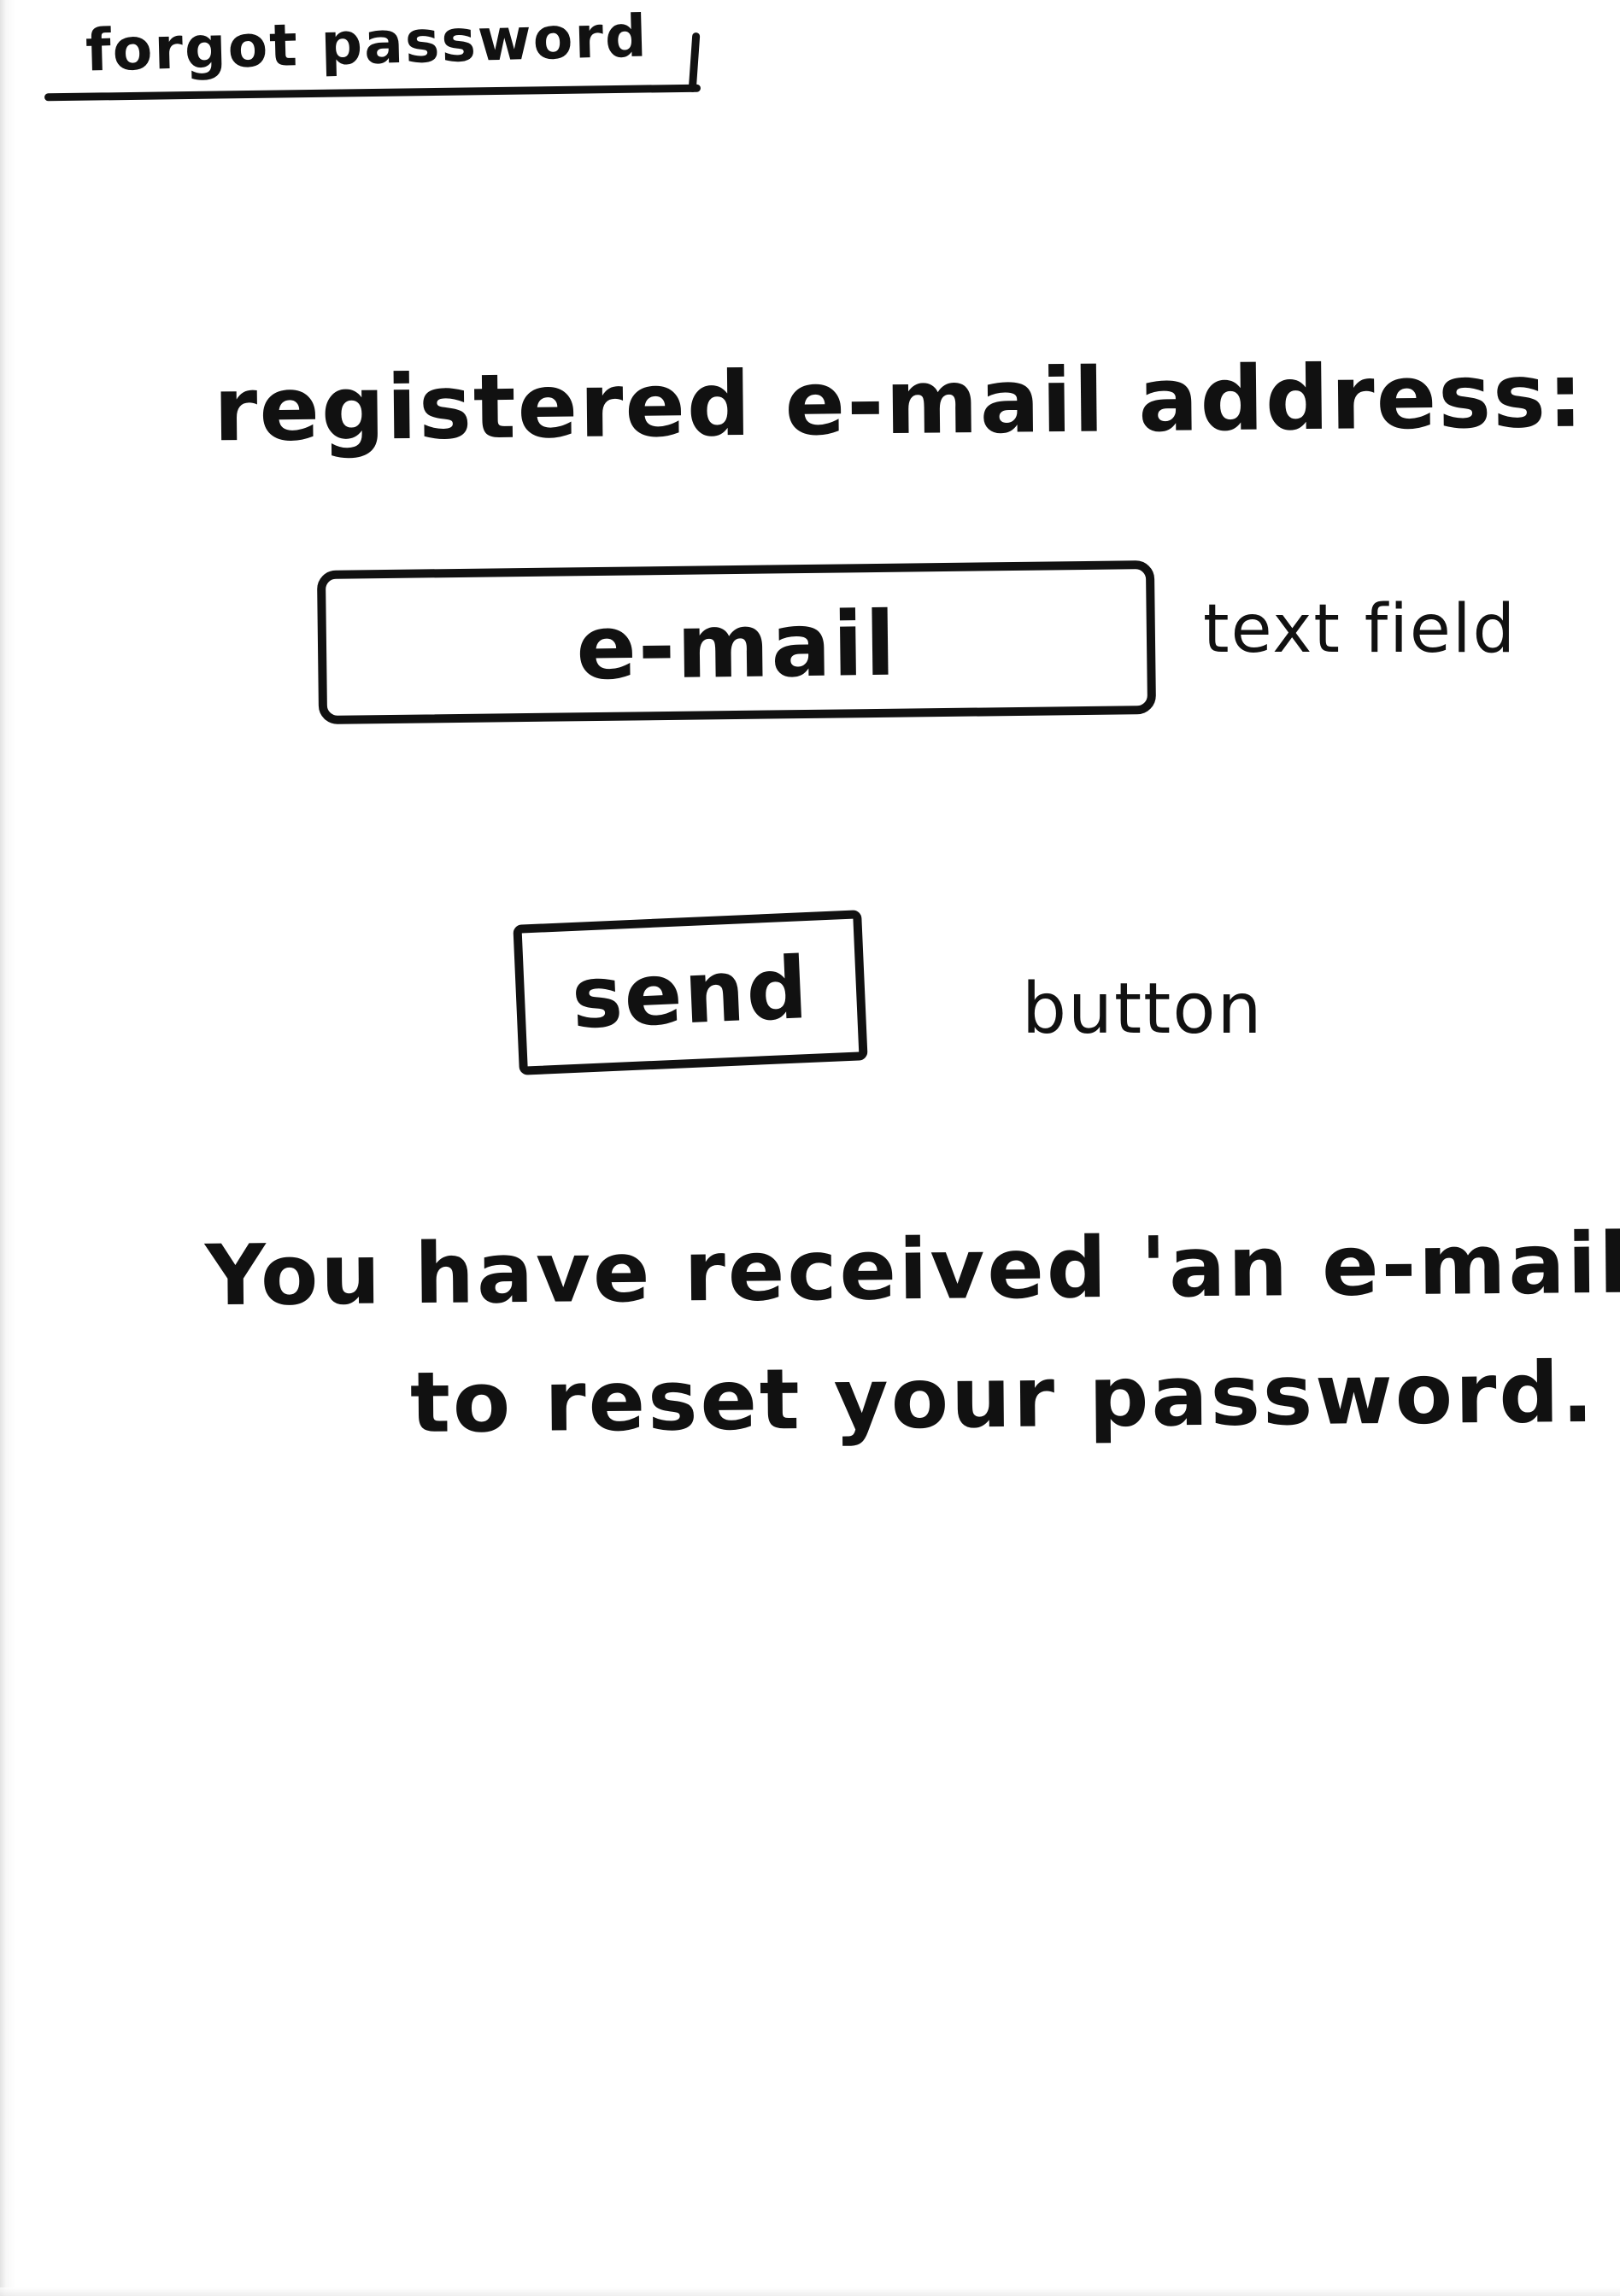 The width and height of the screenshot is (1620, 2296). What do you see at coordinates (1360, 629) in the screenshot?
I see `email-field-annotation: text field` at bounding box center [1360, 629].